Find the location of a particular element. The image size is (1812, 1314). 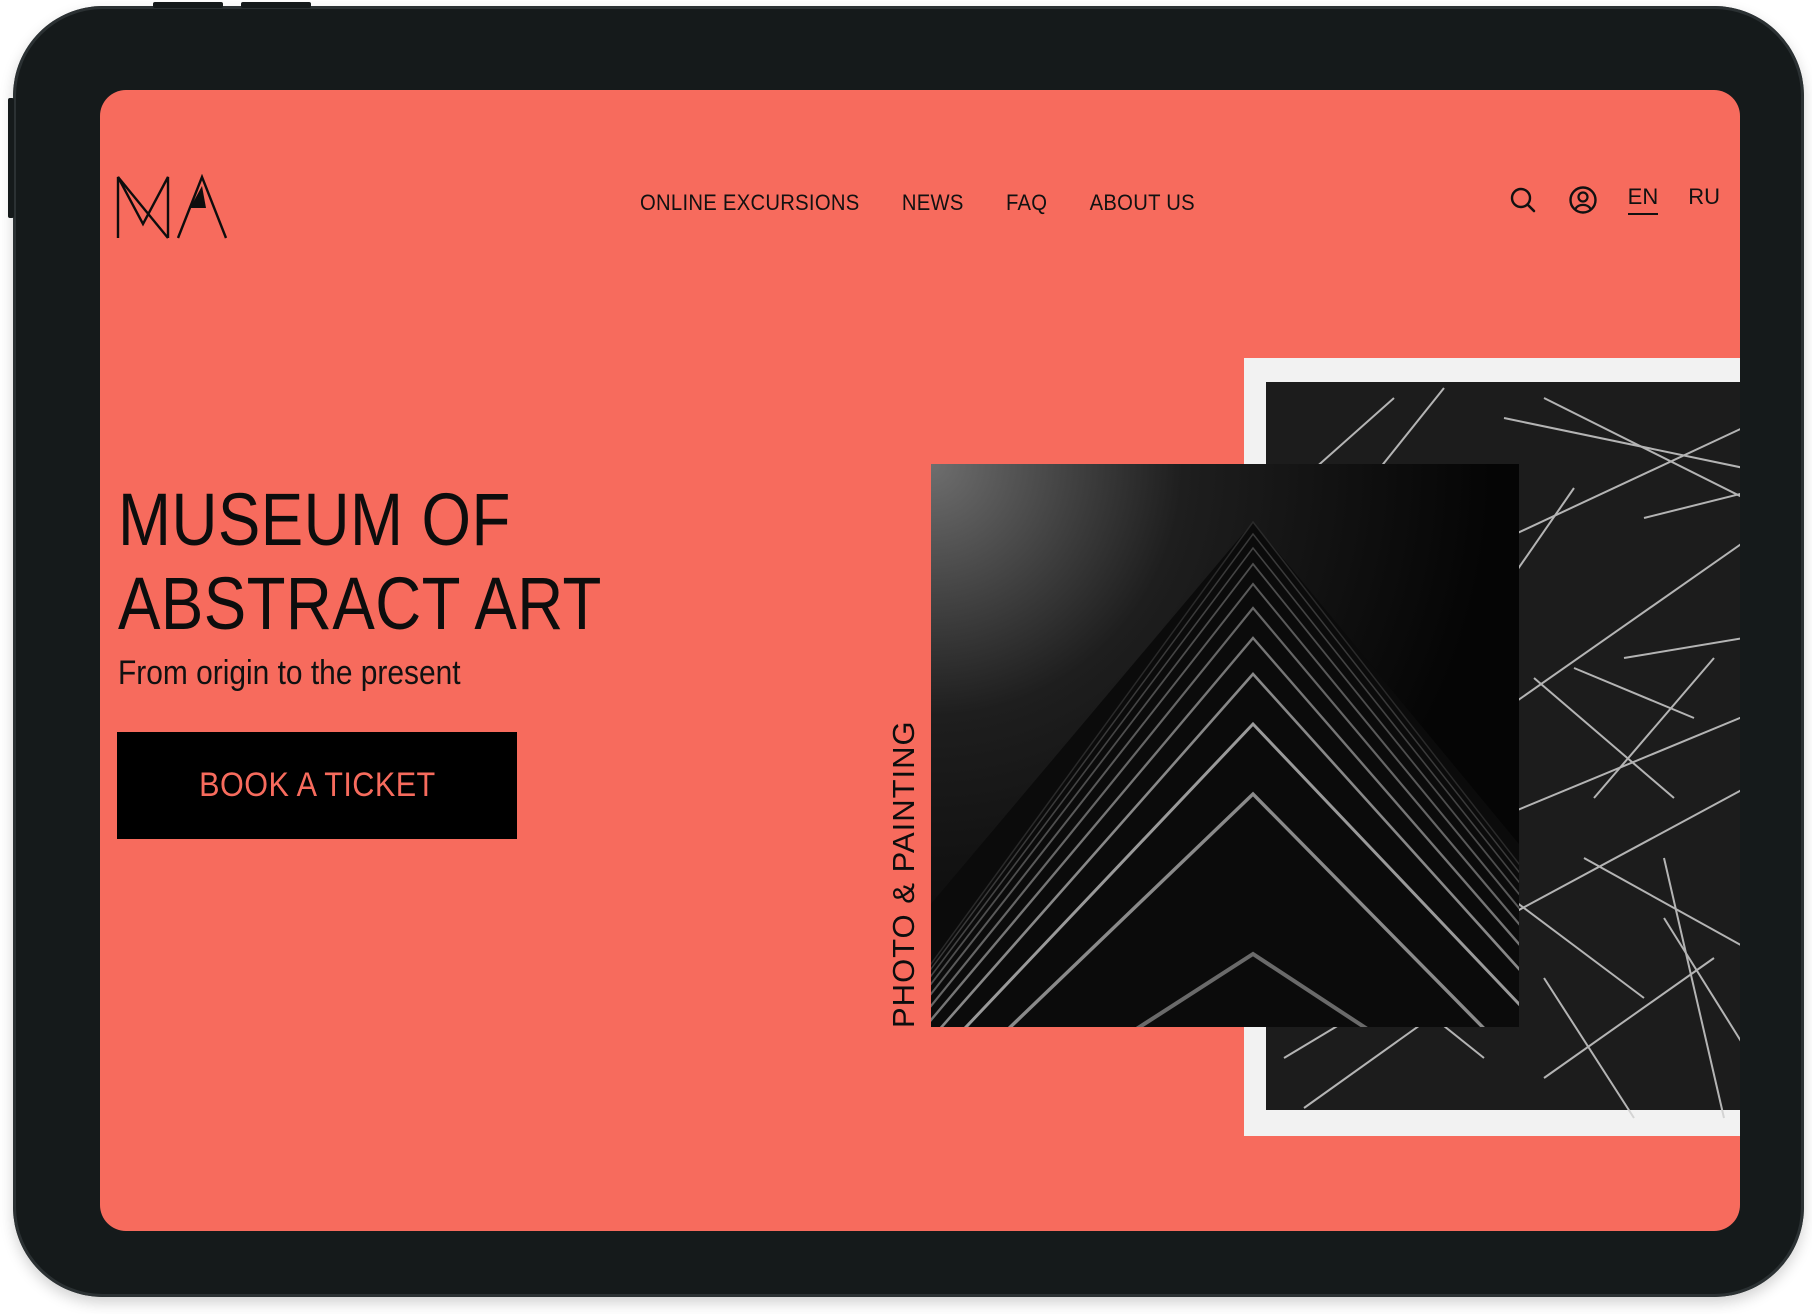

language-en: EN is located at coordinates (1643, 199).